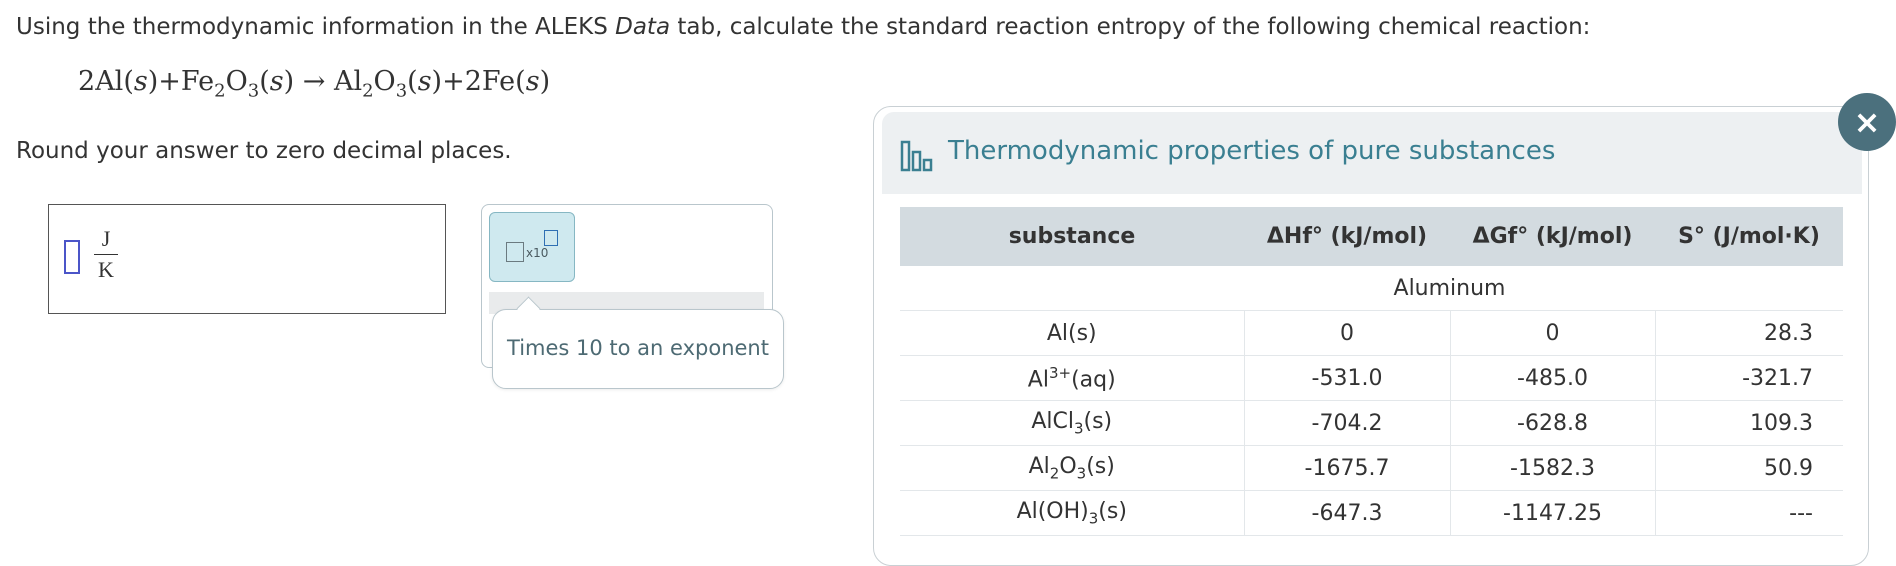 The height and width of the screenshot is (566, 1896). I want to click on entropy-value: 50.9, so click(1748, 468).